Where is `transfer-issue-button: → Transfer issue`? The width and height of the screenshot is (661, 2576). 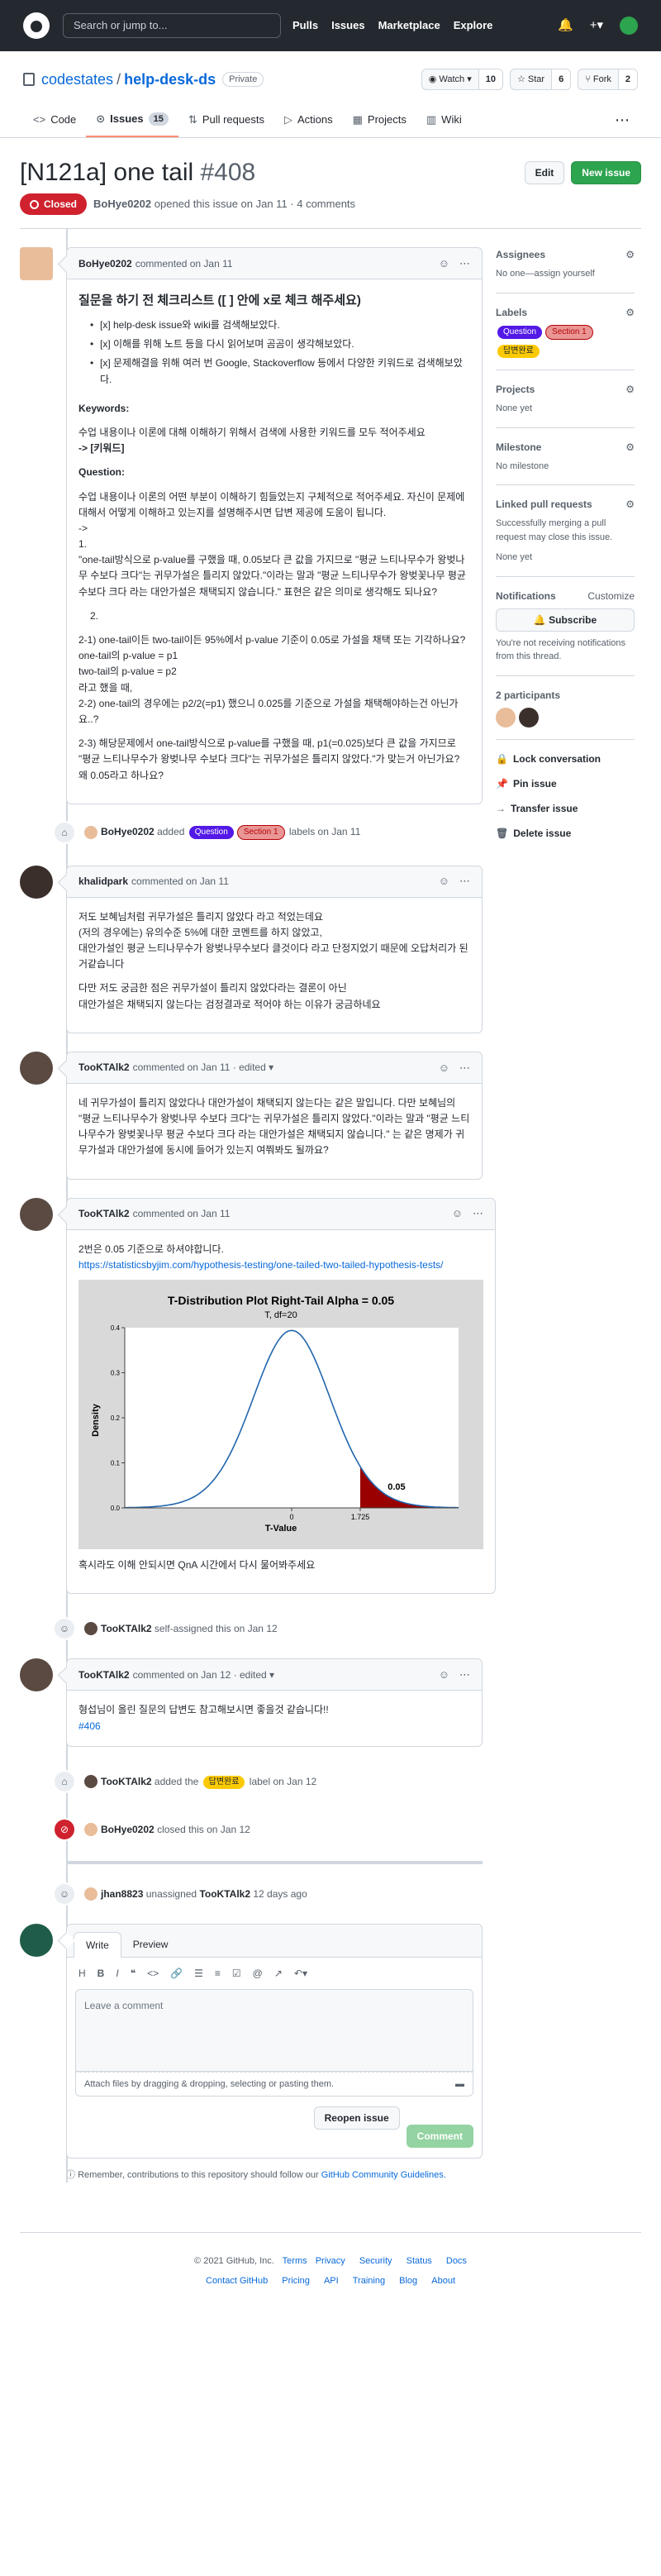 transfer-issue-button: → Transfer issue is located at coordinates (565, 808).